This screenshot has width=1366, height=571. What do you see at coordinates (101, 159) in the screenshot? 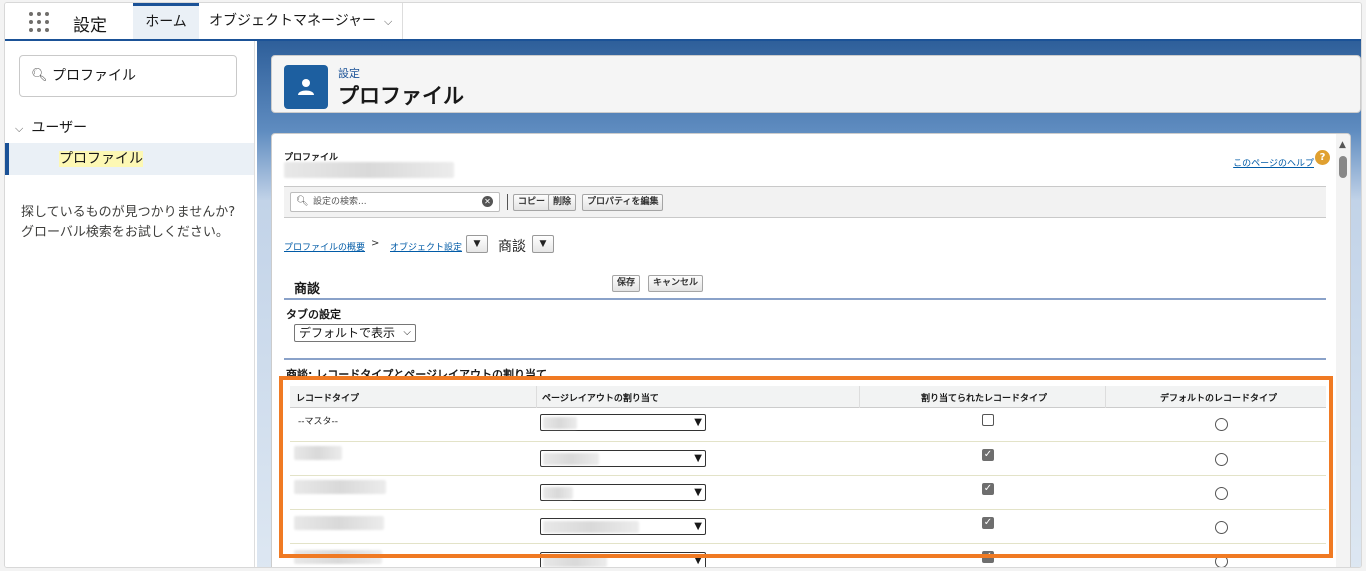
I see `sidebar-item-label: プロファイル` at bounding box center [101, 159].